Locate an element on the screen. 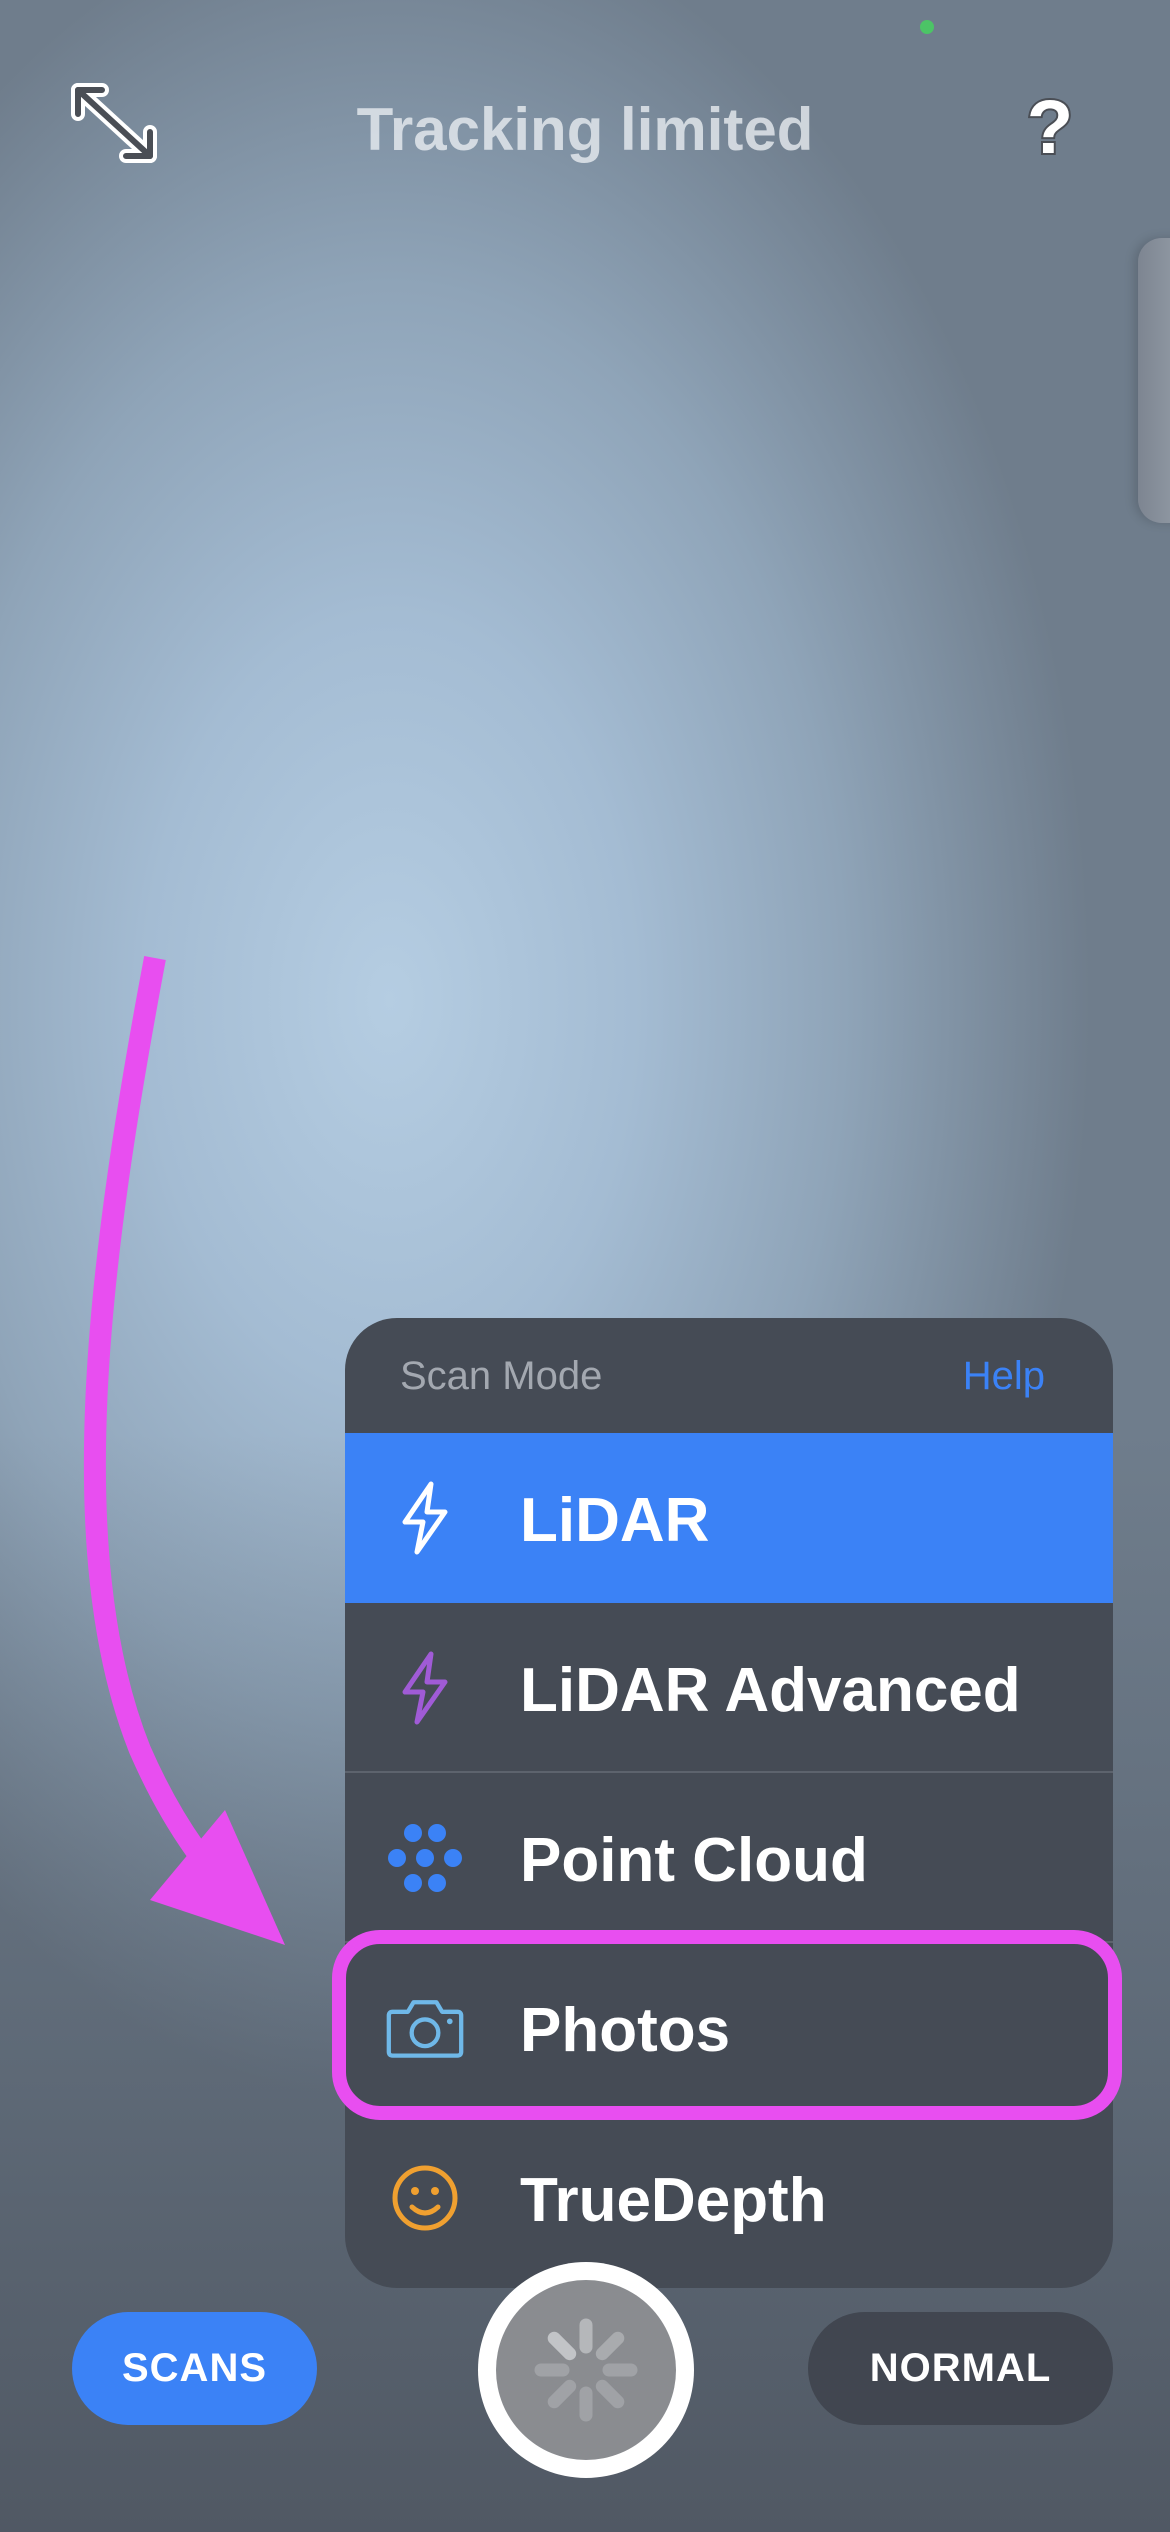 Image resolution: width=1170 pixels, height=2532 pixels. menu-item-truedepth: TrueDepth is located at coordinates (729, 2198).